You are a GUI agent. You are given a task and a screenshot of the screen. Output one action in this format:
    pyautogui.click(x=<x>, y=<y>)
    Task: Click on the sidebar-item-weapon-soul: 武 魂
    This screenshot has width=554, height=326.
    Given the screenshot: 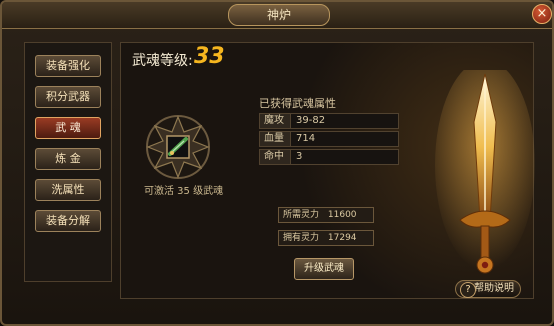 What is the action you would take?
    pyautogui.click(x=68, y=128)
    